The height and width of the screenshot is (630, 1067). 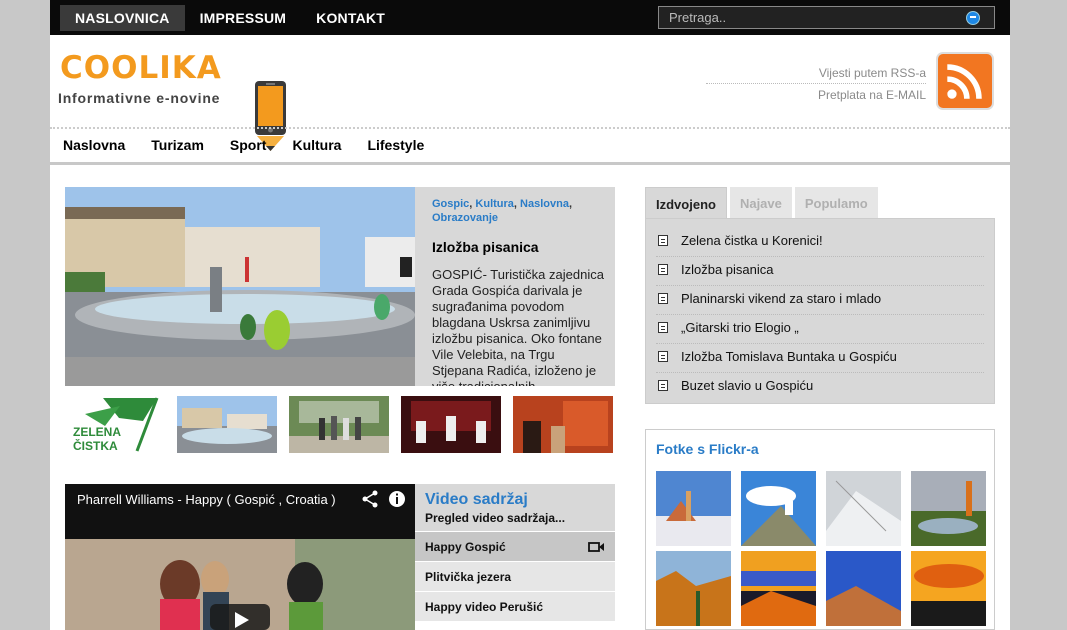 I want to click on header-divider, so click(x=530, y=128).